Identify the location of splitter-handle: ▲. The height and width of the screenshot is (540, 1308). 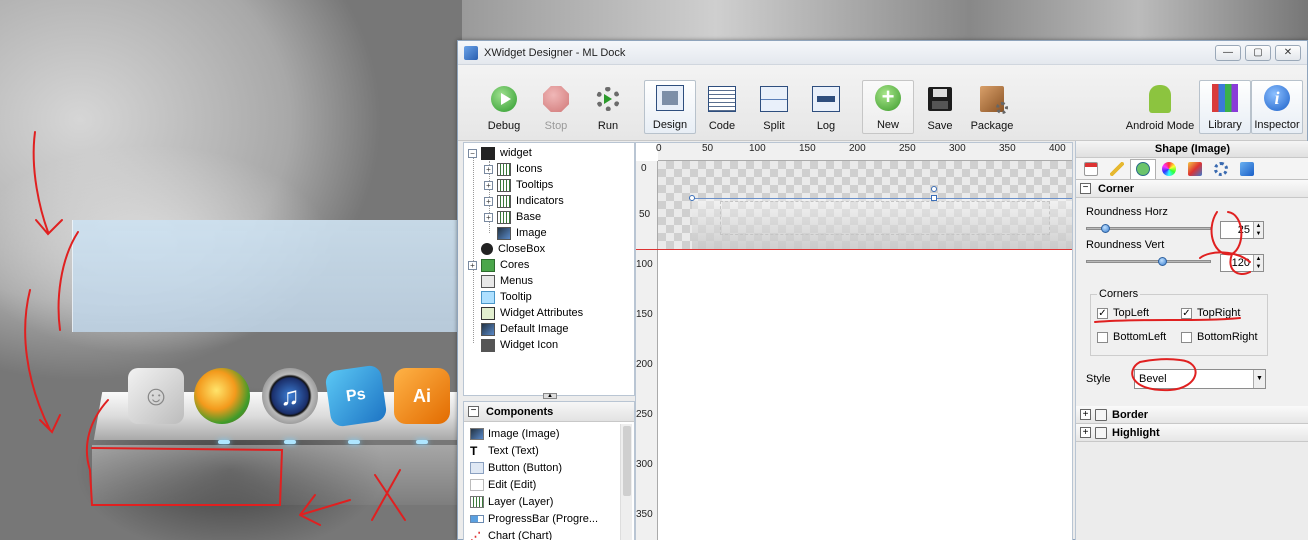
(550, 396).